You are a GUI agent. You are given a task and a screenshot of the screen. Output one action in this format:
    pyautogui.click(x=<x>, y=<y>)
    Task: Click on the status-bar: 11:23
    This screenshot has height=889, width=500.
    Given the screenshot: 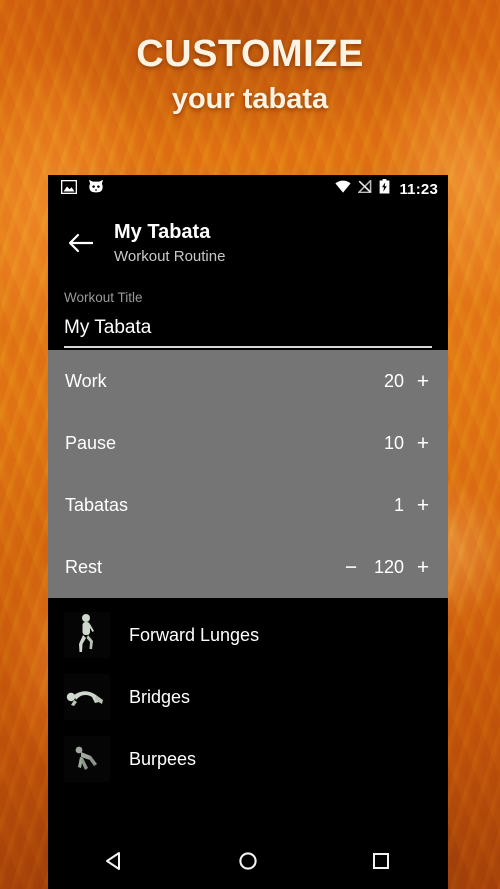 What is the action you would take?
    pyautogui.click(x=248, y=189)
    